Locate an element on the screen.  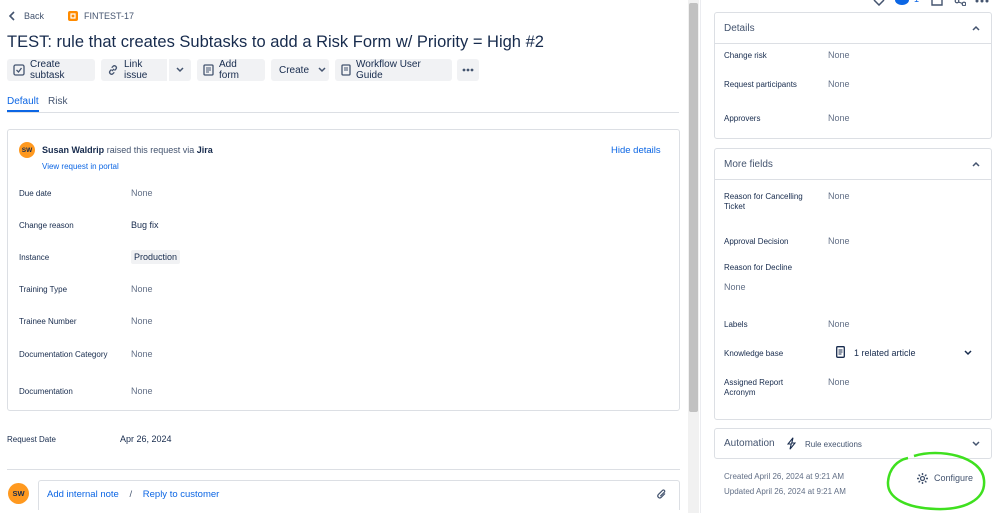
field-label: Instance is located at coordinates (34, 257).